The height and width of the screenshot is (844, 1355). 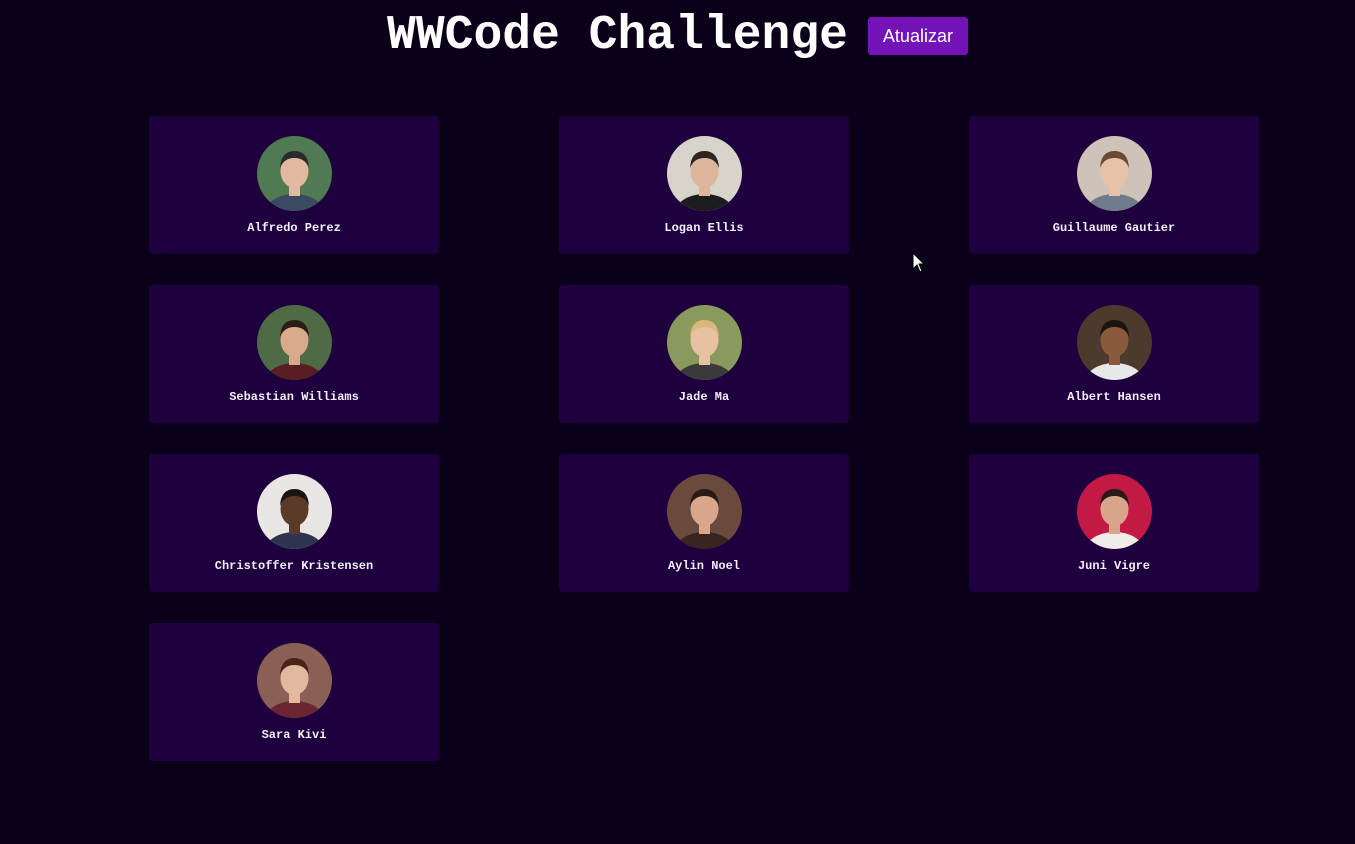 What do you see at coordinates (294, 566) in the screenshot?
I see `person-name: Christoffer Kristensen` at bounding box center [294, 566].